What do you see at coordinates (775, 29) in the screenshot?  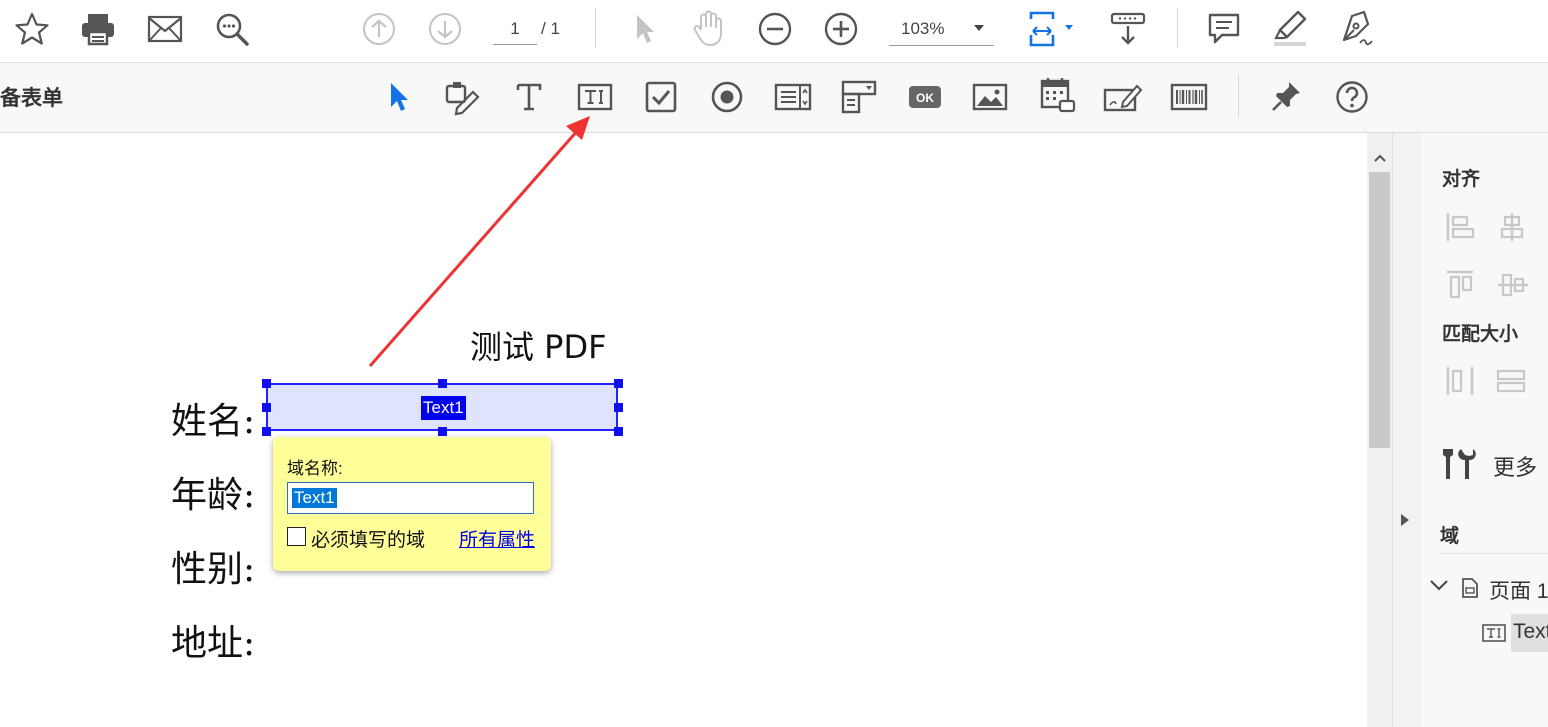 I see `zoom-out-icon` at bounding box center [775, 29].